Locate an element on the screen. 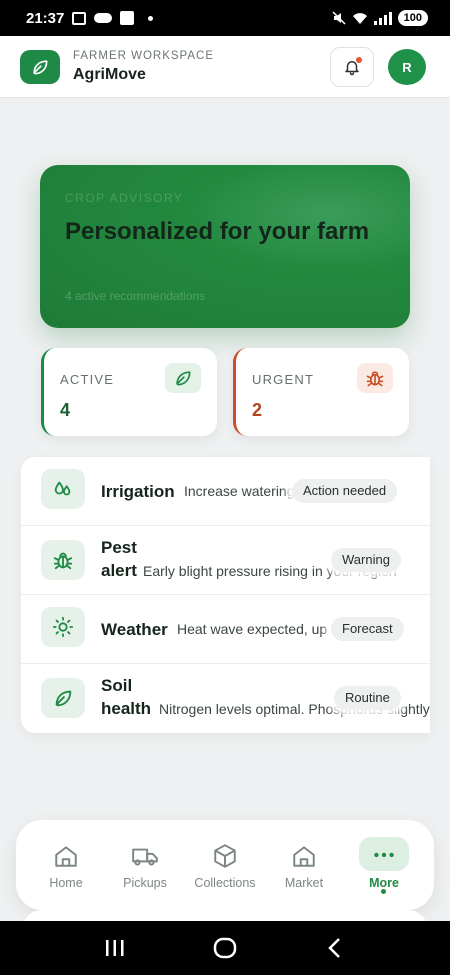 Image resolution: width=450 pixels, height=975 pixels. status-badge: Warning is located at coordinates (366, 560).